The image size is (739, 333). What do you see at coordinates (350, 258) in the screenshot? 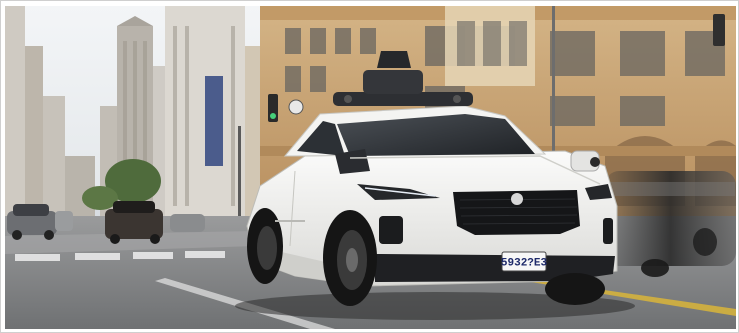
I see `front-left-wheel` at bounding box center [350, 258].